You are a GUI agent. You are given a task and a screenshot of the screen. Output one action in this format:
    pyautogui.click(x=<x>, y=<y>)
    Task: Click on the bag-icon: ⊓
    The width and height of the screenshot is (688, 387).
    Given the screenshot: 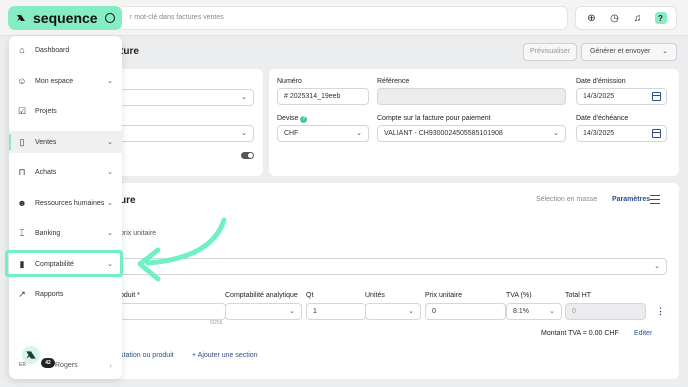 What is the action you would take?
    pyautogui.click(x=22, y=171)
    